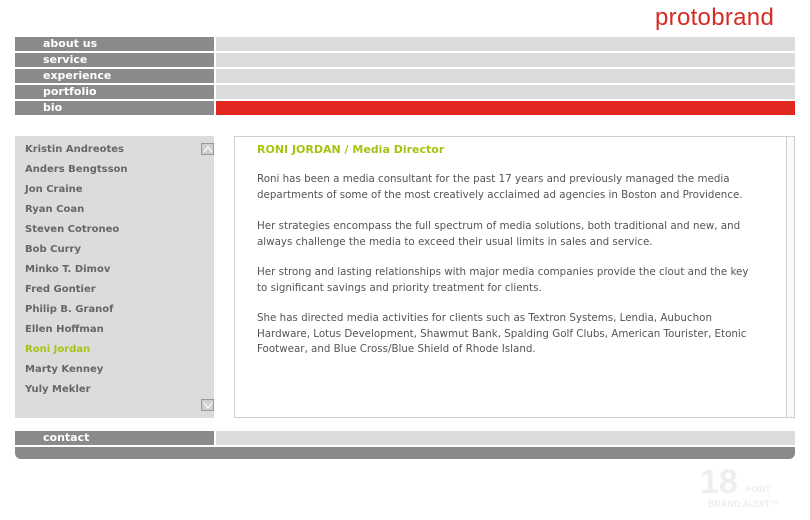 The image size is (810, 520). Describe the element at coordinates (114, 438) in the screenshot. I see `nav-contact-label: contact` at that location.